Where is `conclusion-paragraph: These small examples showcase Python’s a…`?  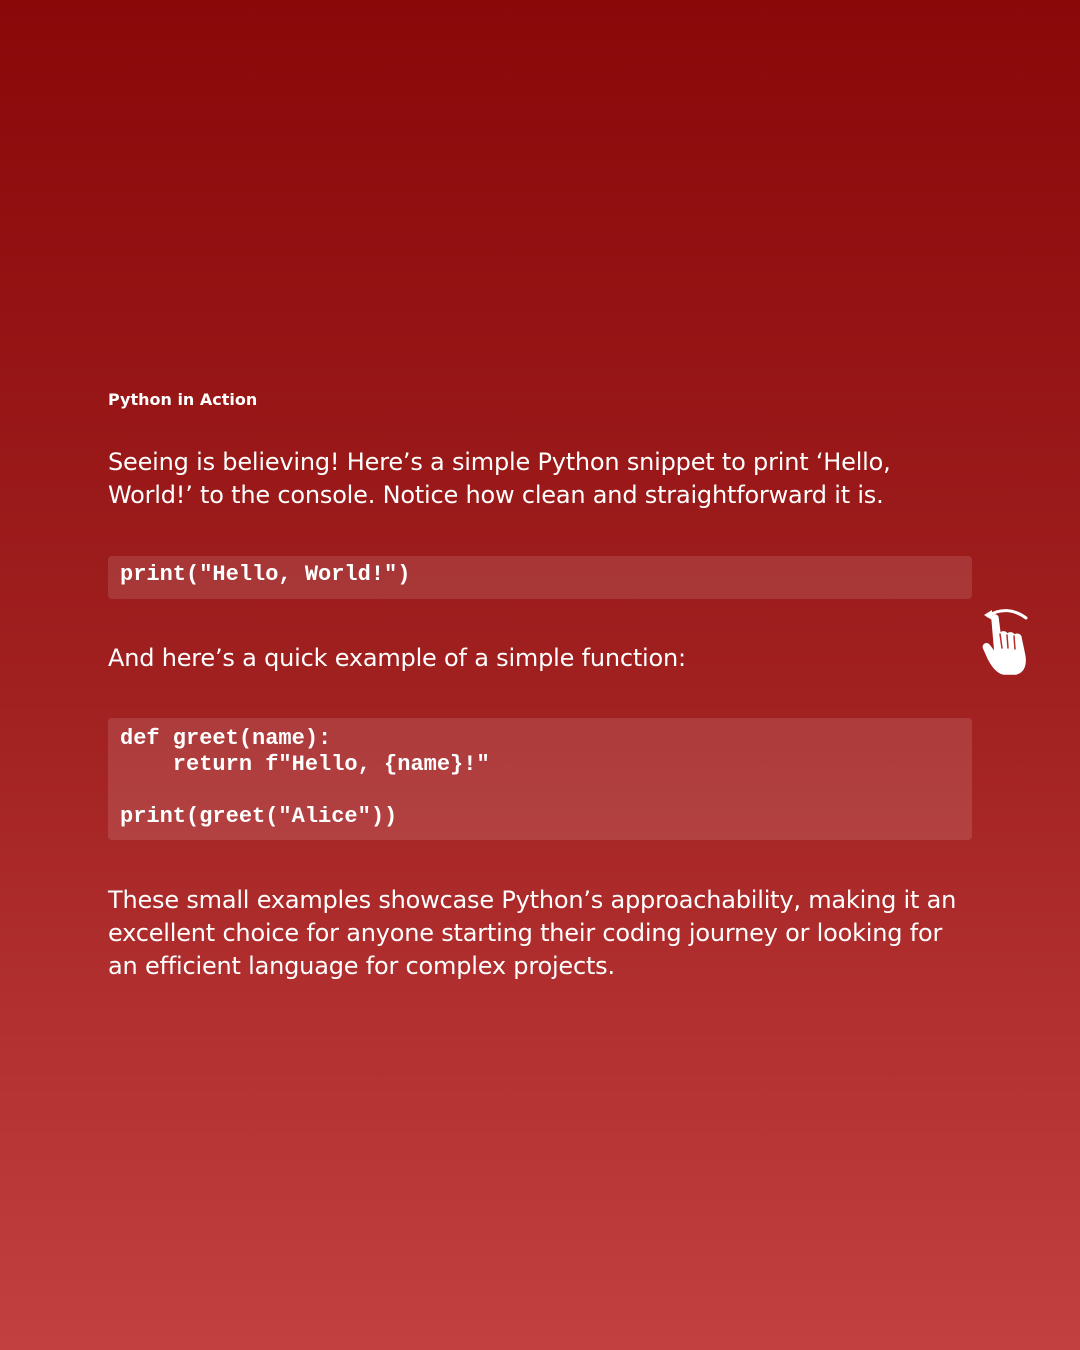
conclusion-paragraph: These small examples showcase Python’s a… is located at coordinates (532, 933).